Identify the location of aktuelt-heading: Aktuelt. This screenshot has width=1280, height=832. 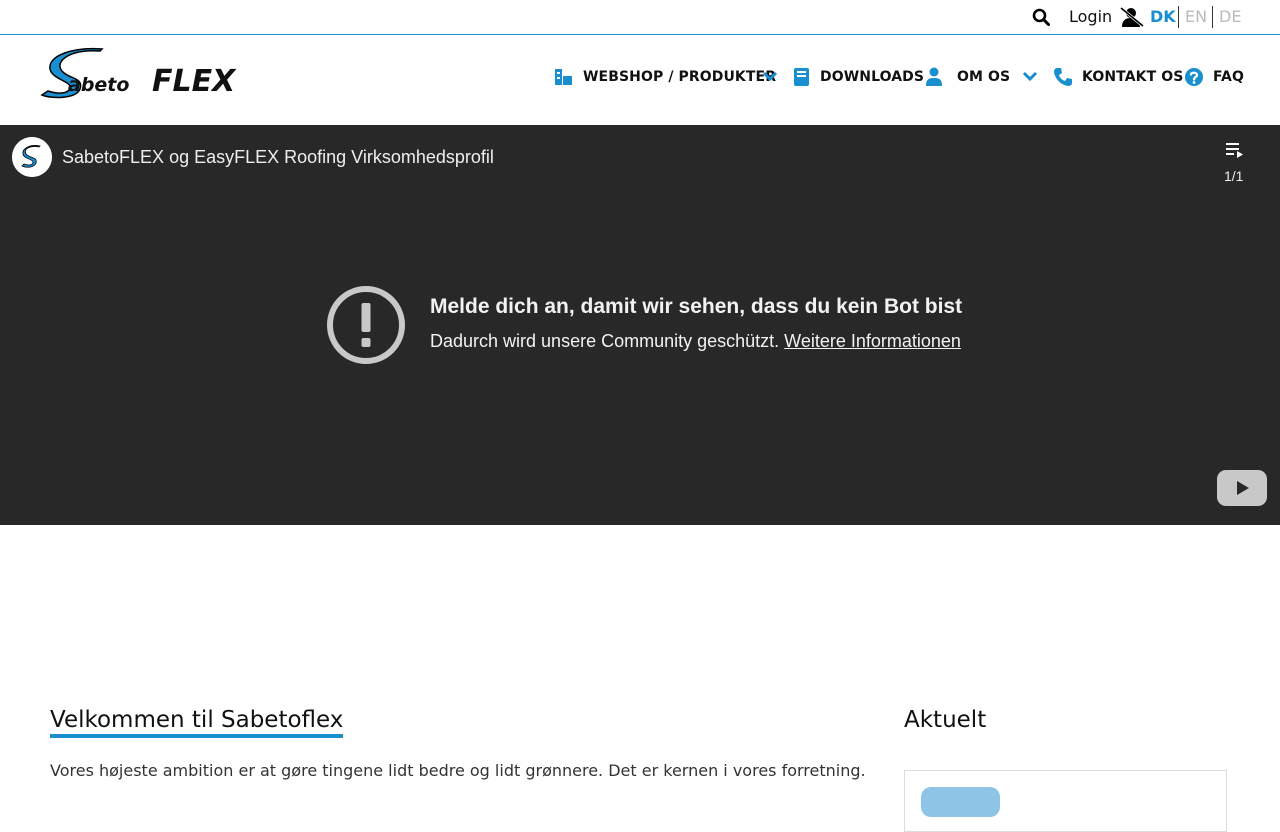
(945, 720).